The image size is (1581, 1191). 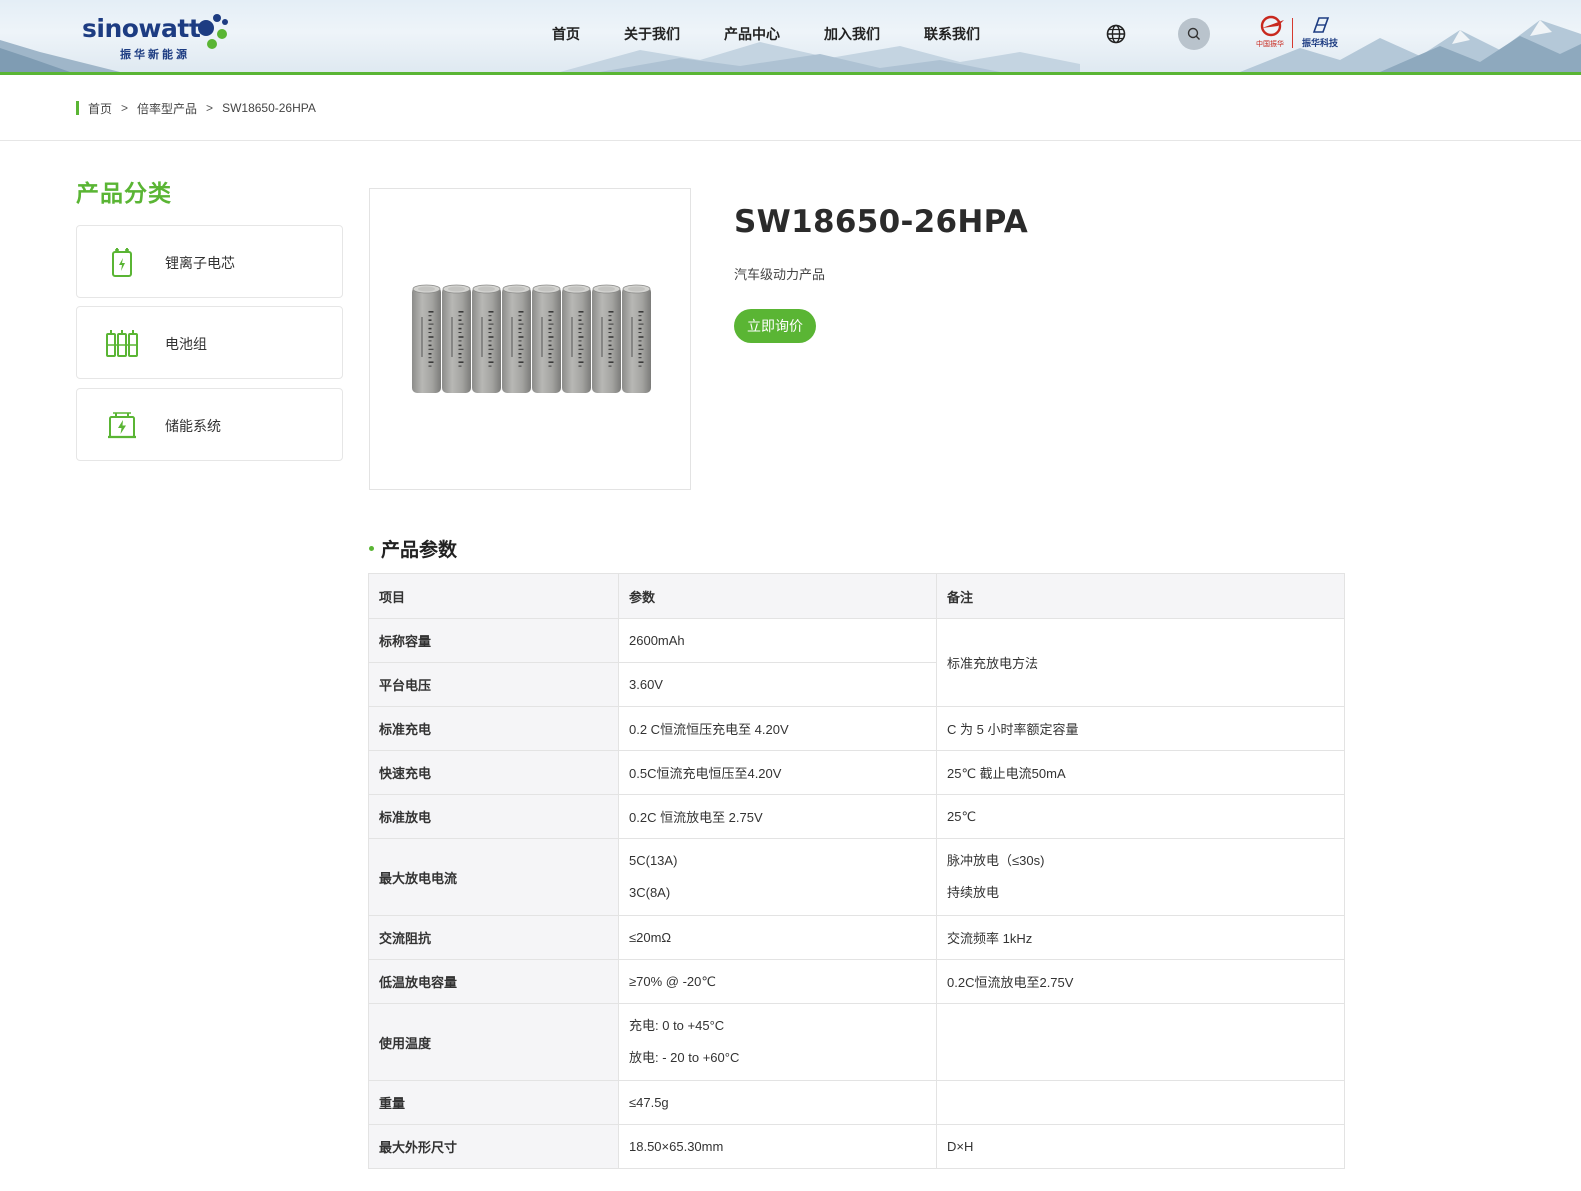 What do you see at coordinates (493, 1146) in the screenshot?
I see `cell-item: 最大外形尺寸` at bounding box center [493, 1146].